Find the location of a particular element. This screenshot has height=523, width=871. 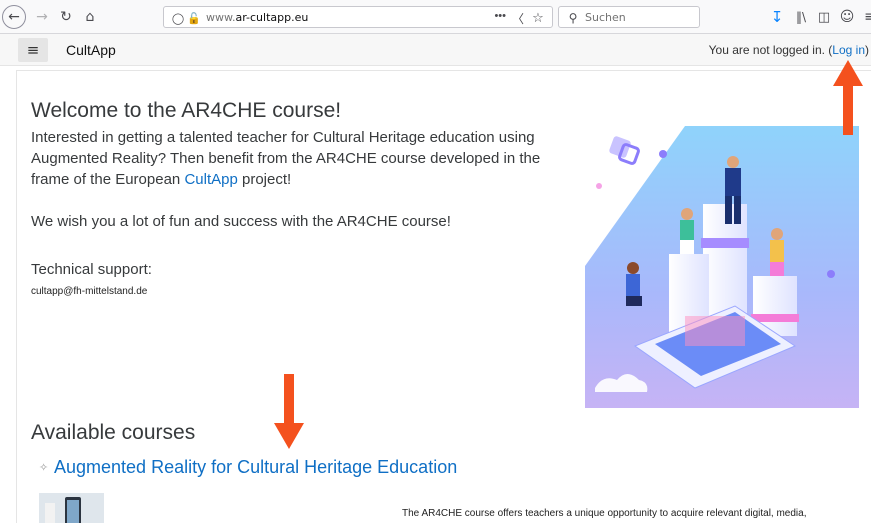

home-icon: ⌂ is located at coordinates (90, 17).